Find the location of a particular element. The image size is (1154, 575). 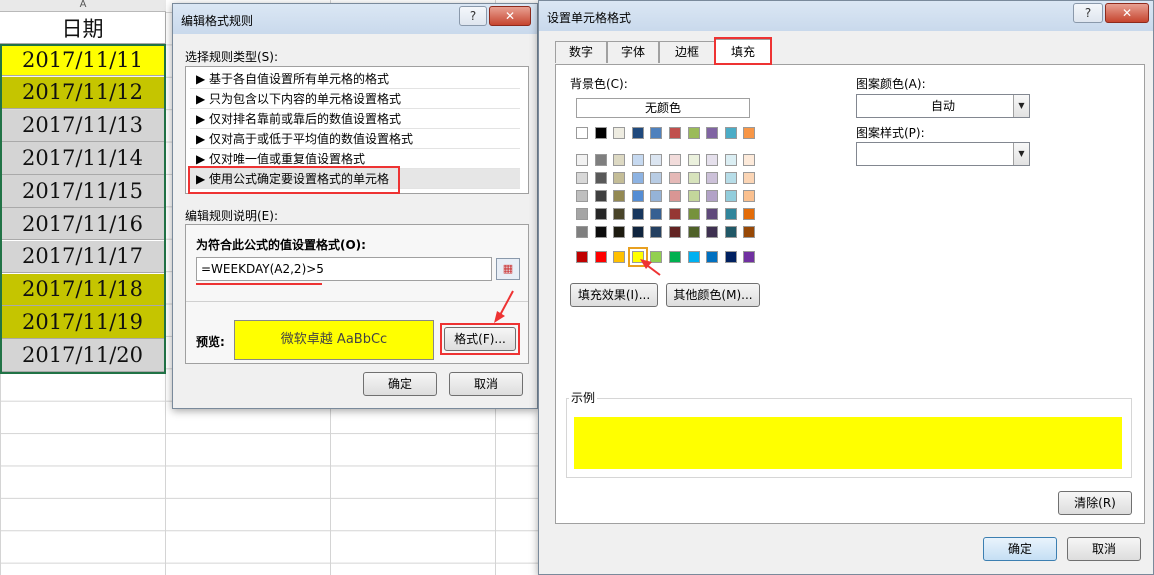

date-cell: 2017/11/17 is located at coordinates (83, 257).